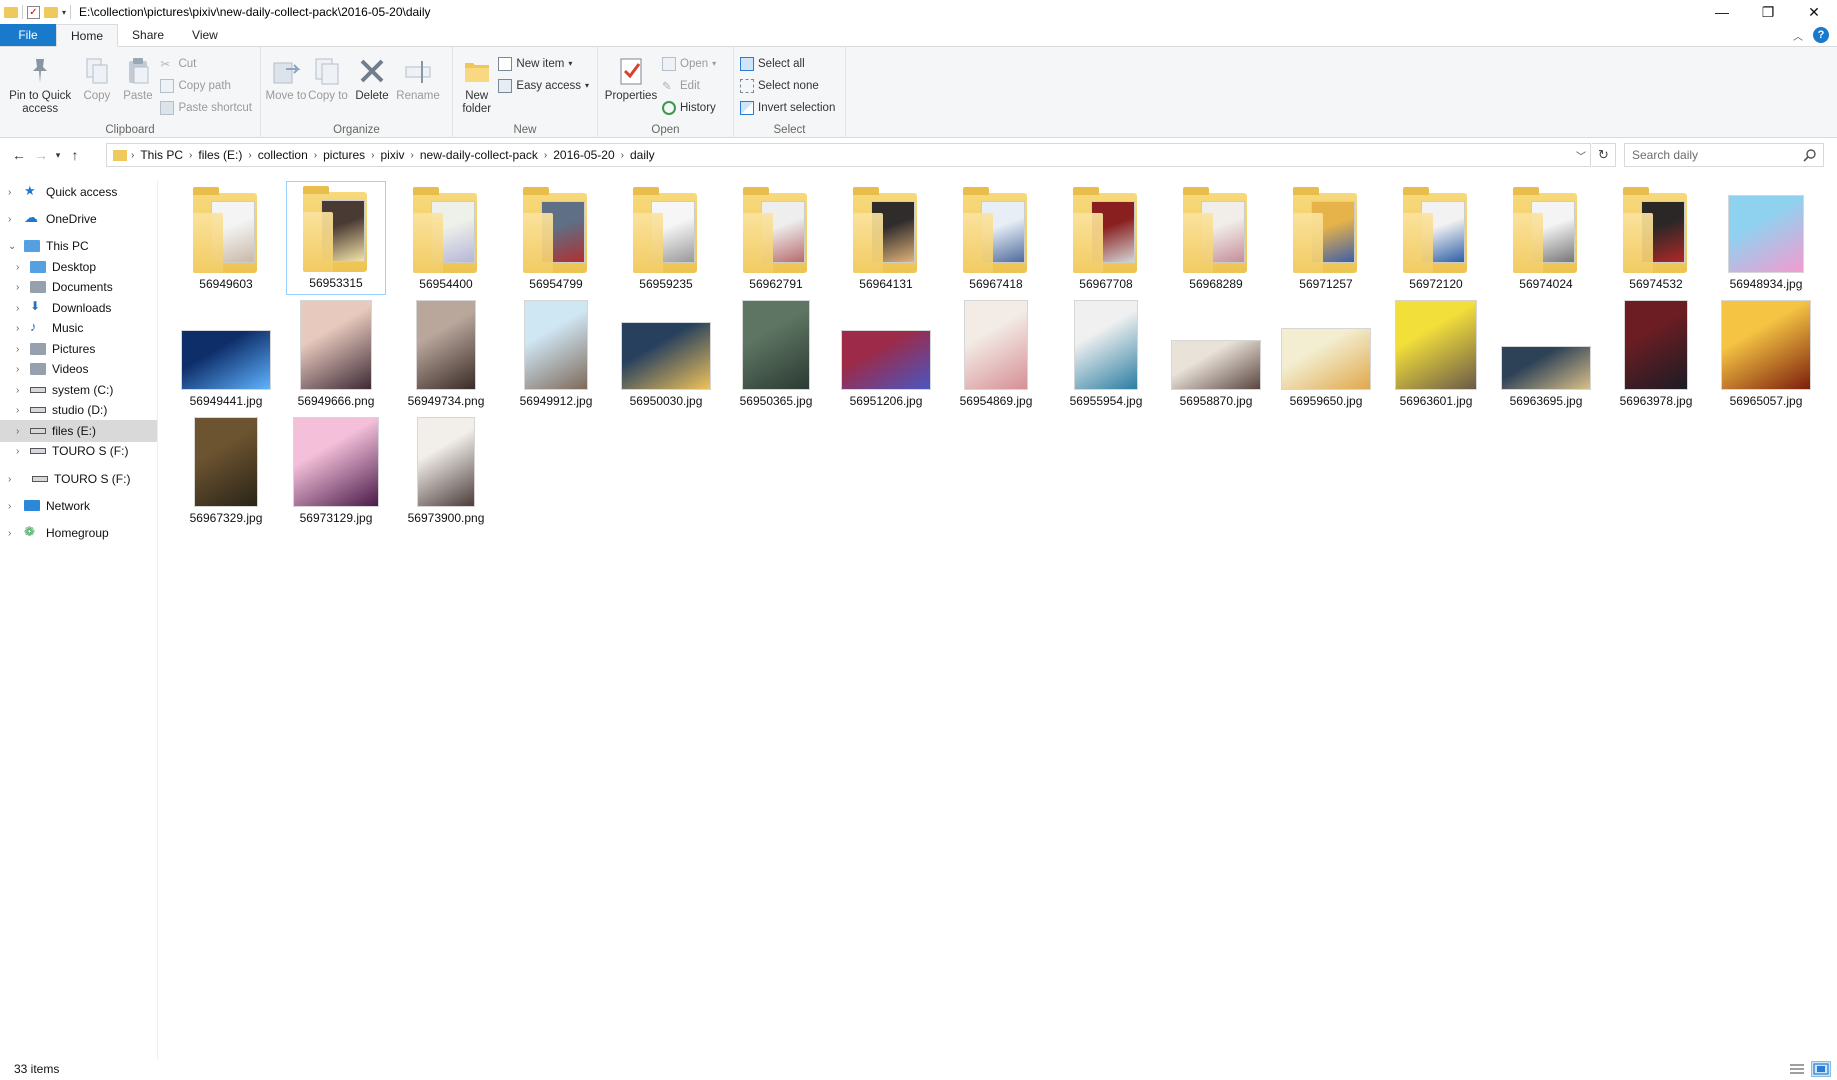  What do you see at coordinates (78, 431) in the screenshot?
I see `nav-item-files-e: › files (E:)` at bounding box center [78, 431].